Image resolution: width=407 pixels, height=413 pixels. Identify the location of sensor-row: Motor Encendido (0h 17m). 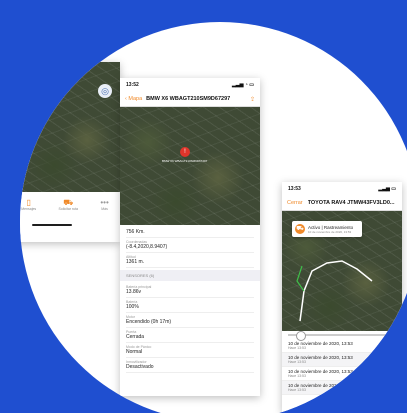
(190, 320).